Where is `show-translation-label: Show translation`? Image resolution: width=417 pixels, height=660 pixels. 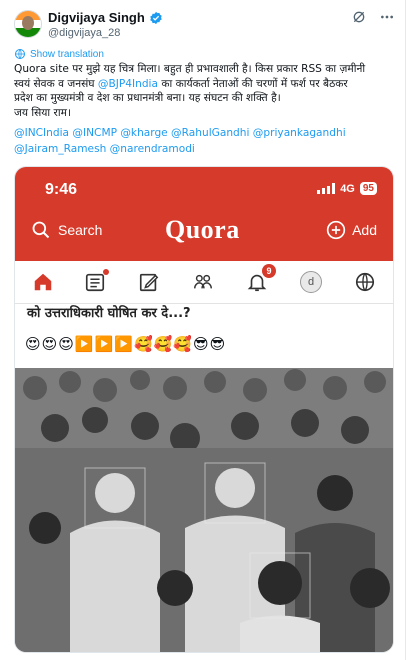
show-translation-label: Show translation is located at coordinates (67, 54).